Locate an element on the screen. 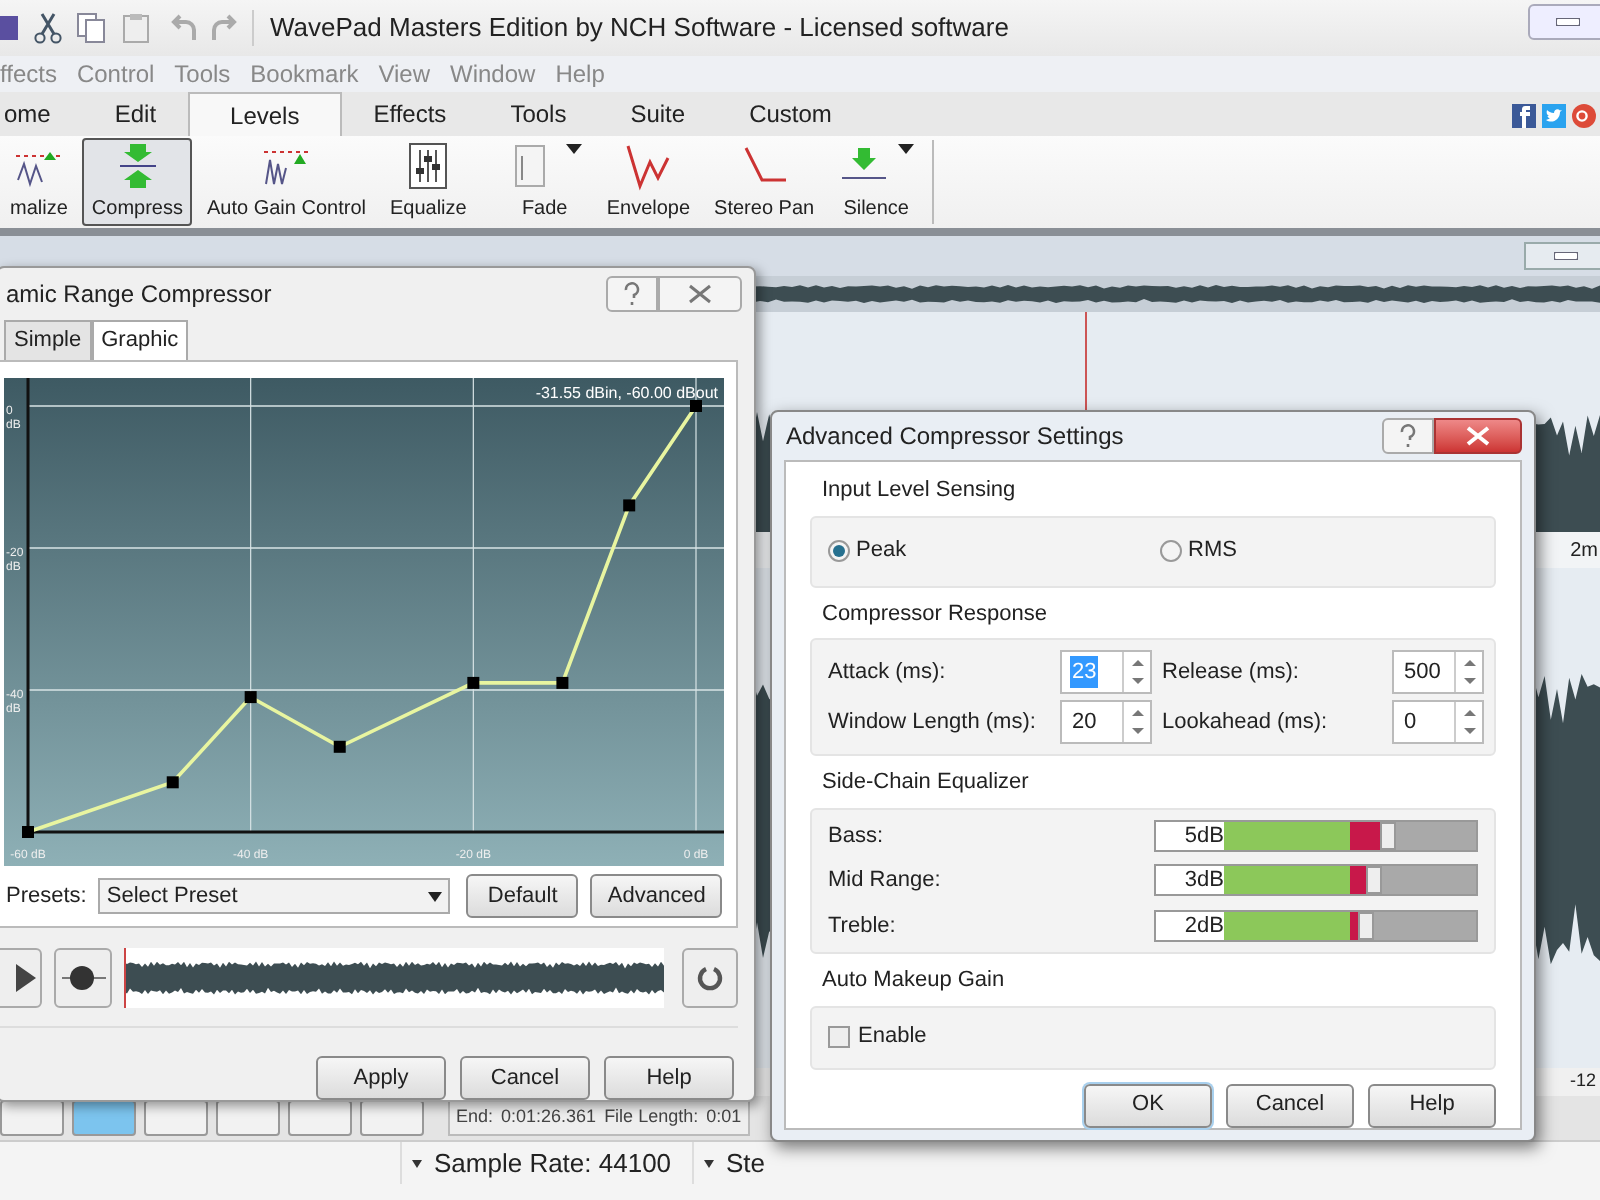 This screenshot has width=1600, height=1200. loop-button is located at coordinates (710, 977).